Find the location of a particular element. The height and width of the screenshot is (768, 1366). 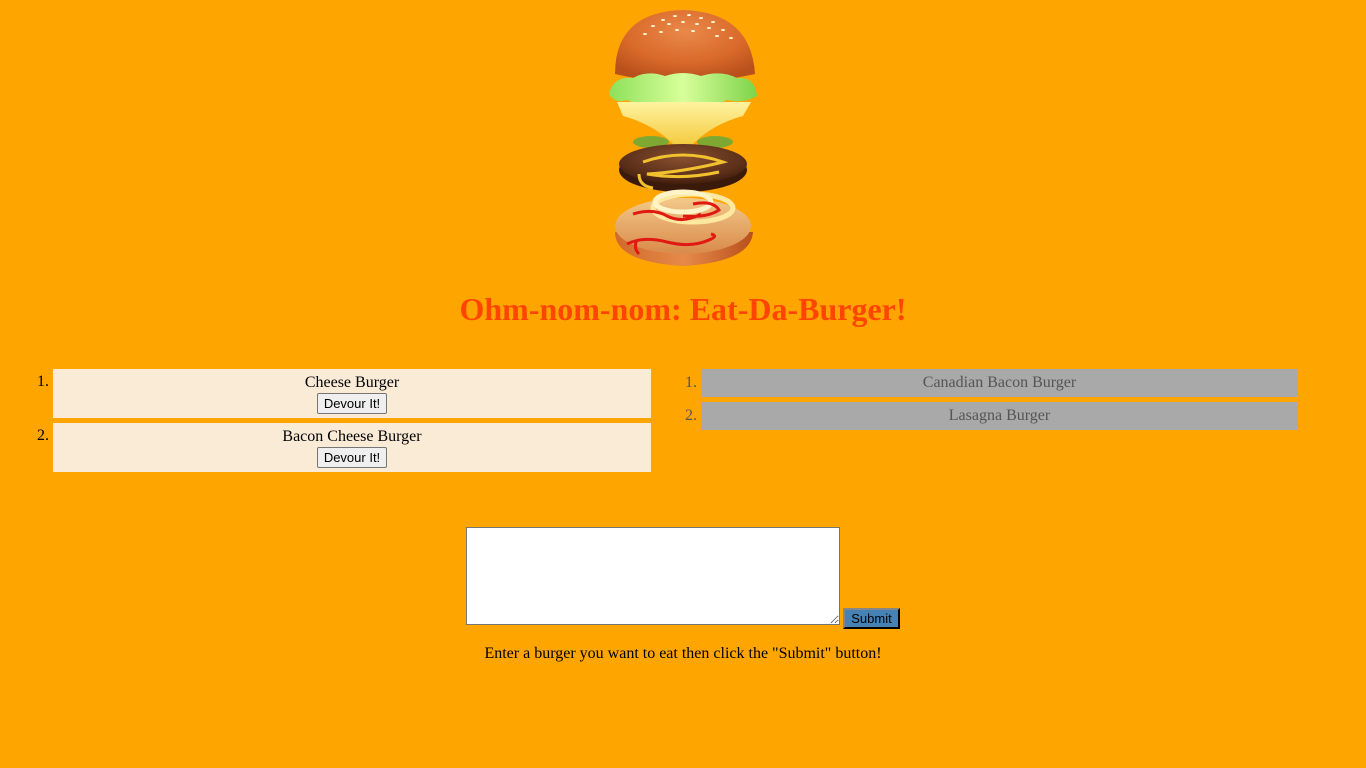

list-item: 2. Lasagna Burger is located at coordinates (991, 416).